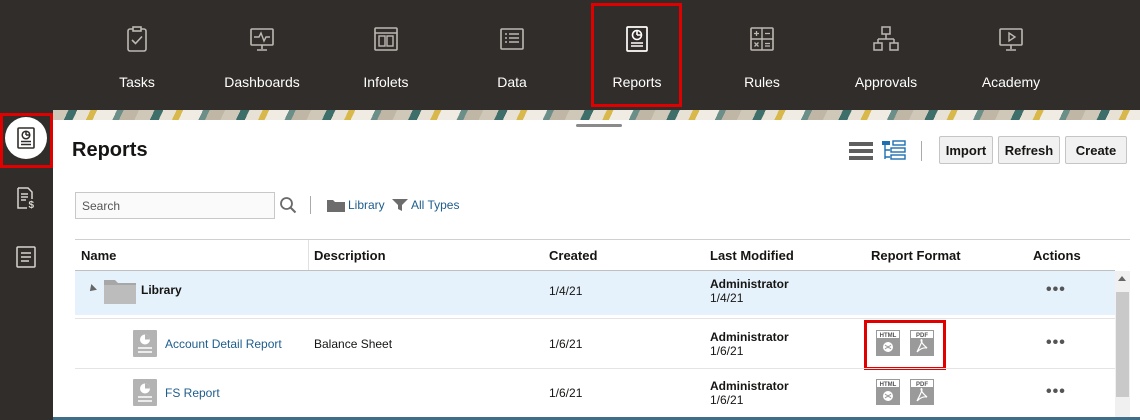 This screenshot has width=1140, height=420. Describe the element at coordinates (573, 255) in the screenshot. I see `column-header-created: Created` at that location.